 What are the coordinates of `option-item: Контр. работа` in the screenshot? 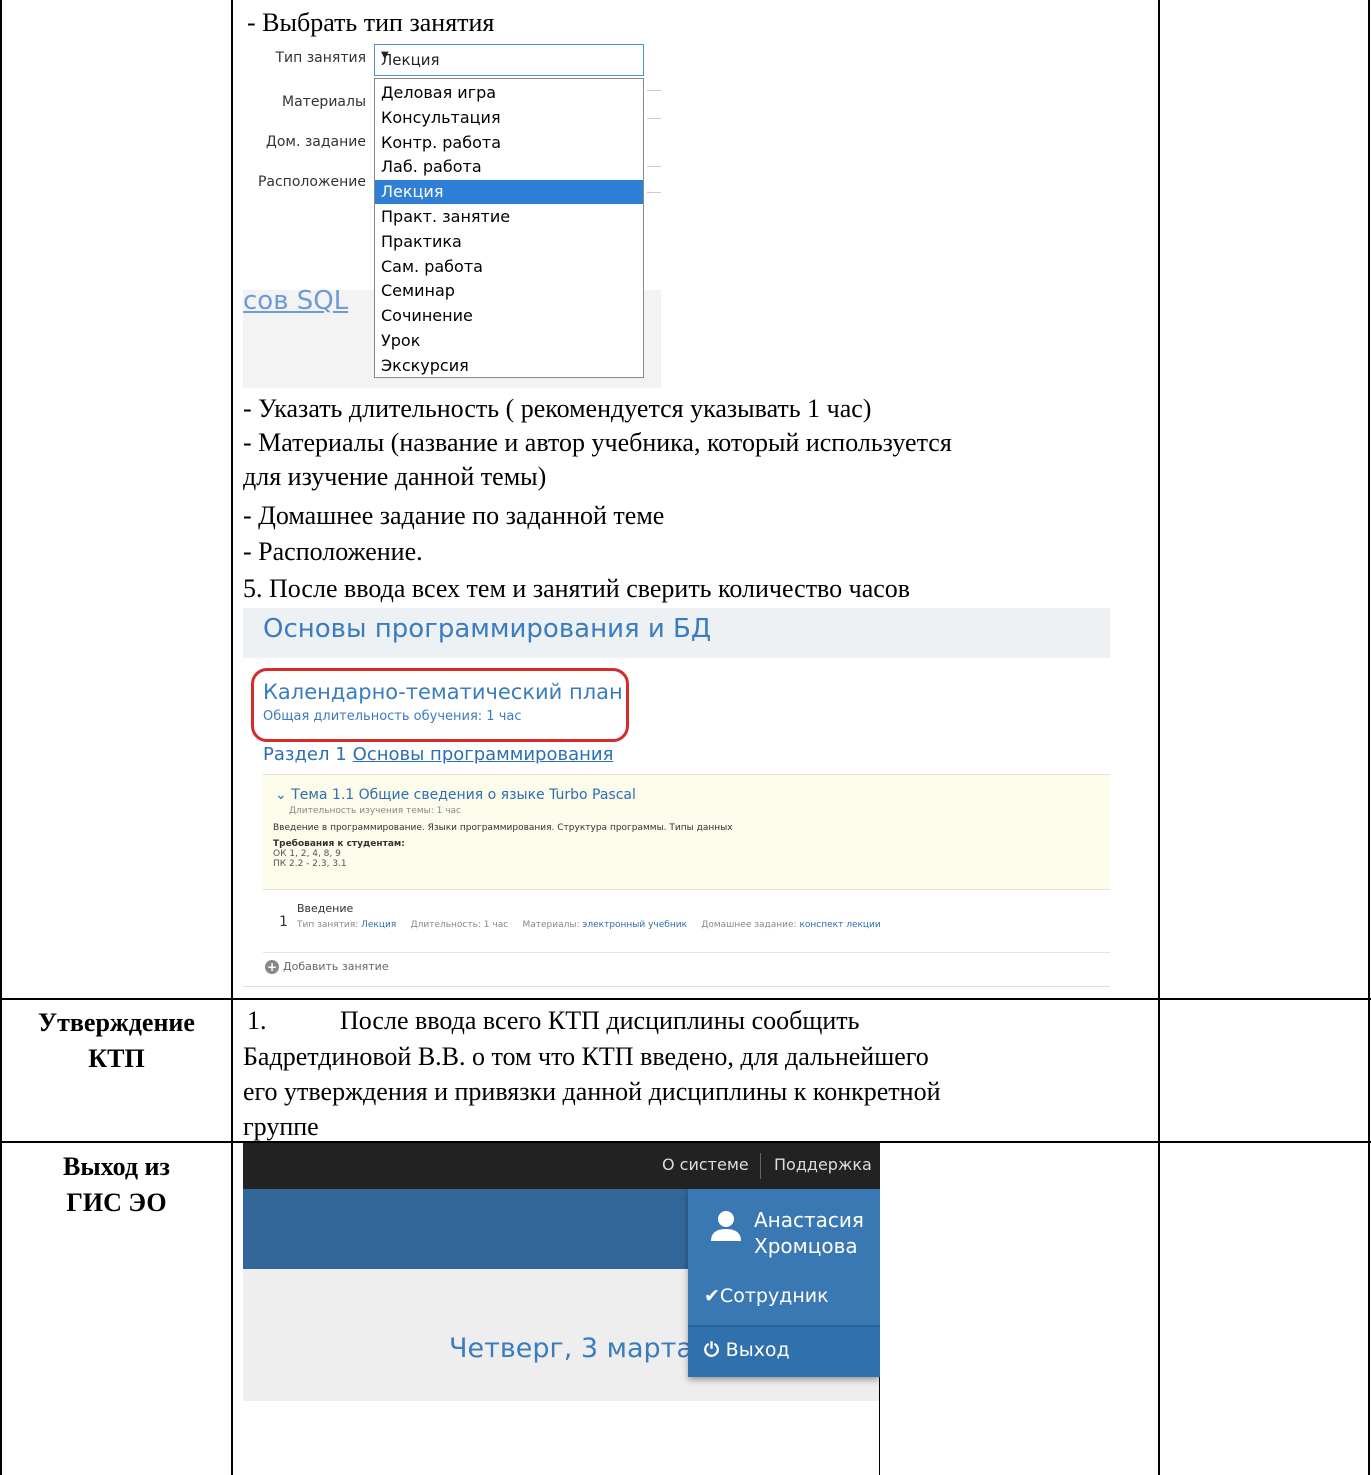 It's located at (509, 143).